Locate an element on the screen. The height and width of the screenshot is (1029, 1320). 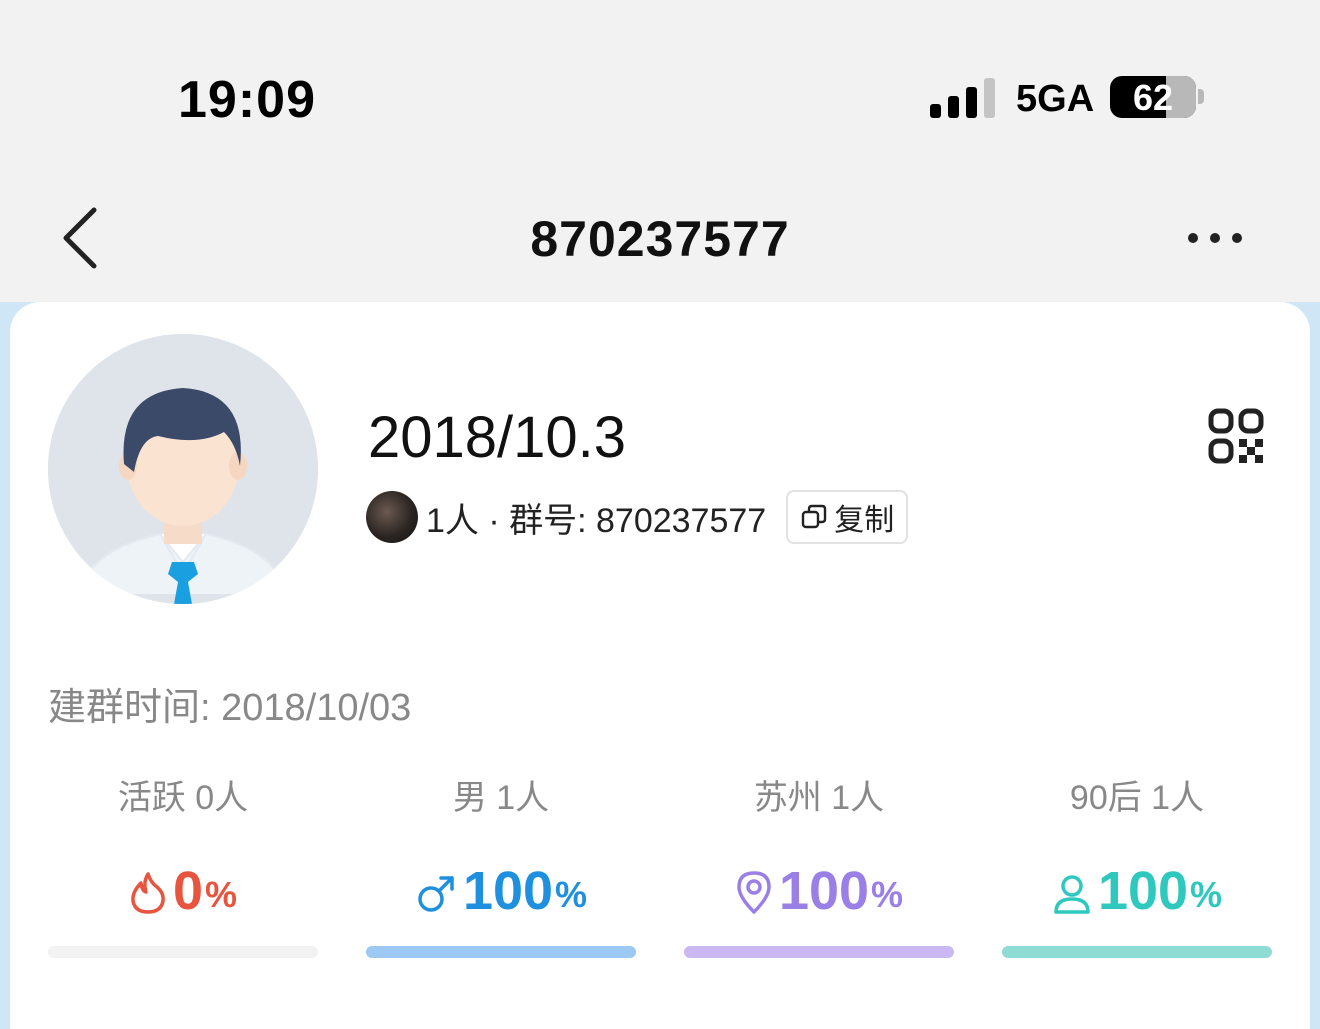
network-type: 5GA is located at coordinates (1055, 99).